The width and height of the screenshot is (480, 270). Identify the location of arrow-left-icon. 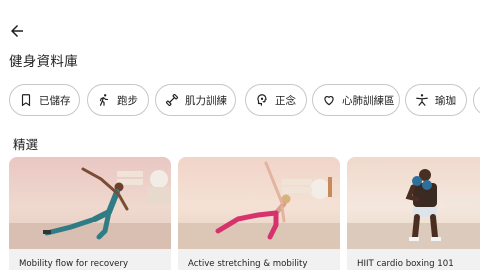
(17, 31).